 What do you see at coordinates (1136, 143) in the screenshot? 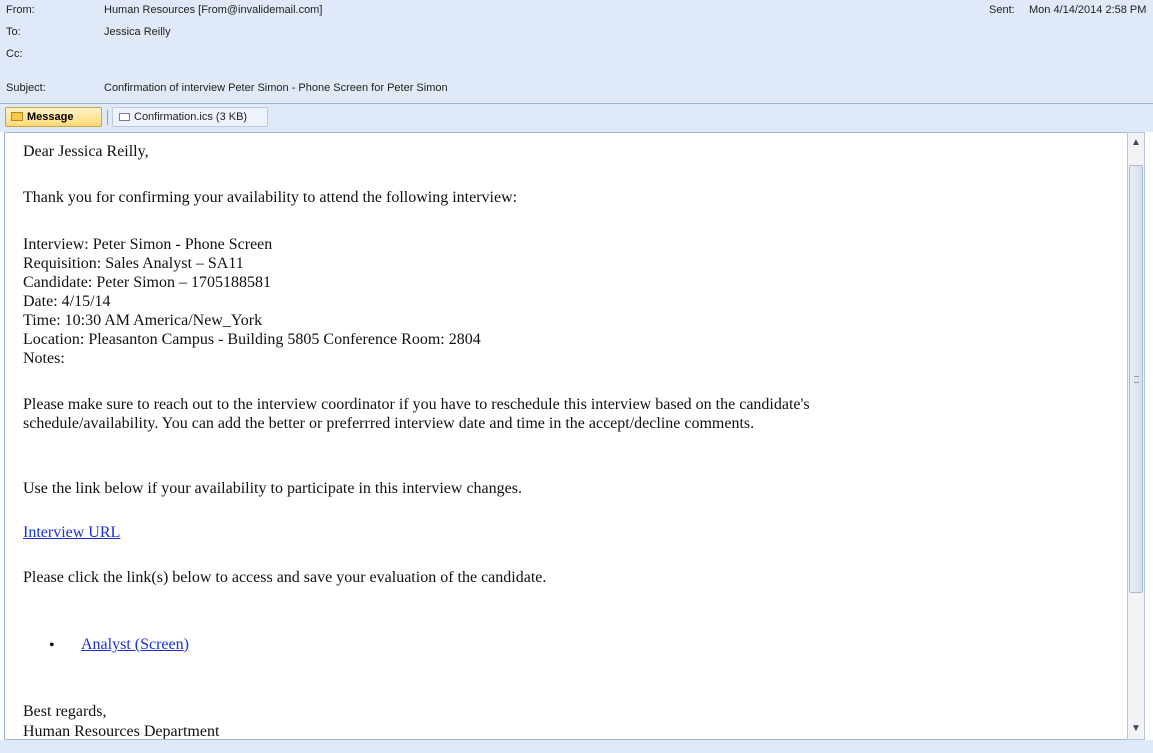
I see `scroll-up-arrow-icon: ▲` at bounding box center [1136, 143].